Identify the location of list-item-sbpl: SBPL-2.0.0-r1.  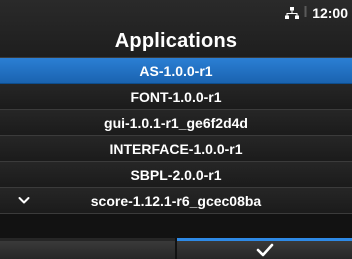
(176, 175).